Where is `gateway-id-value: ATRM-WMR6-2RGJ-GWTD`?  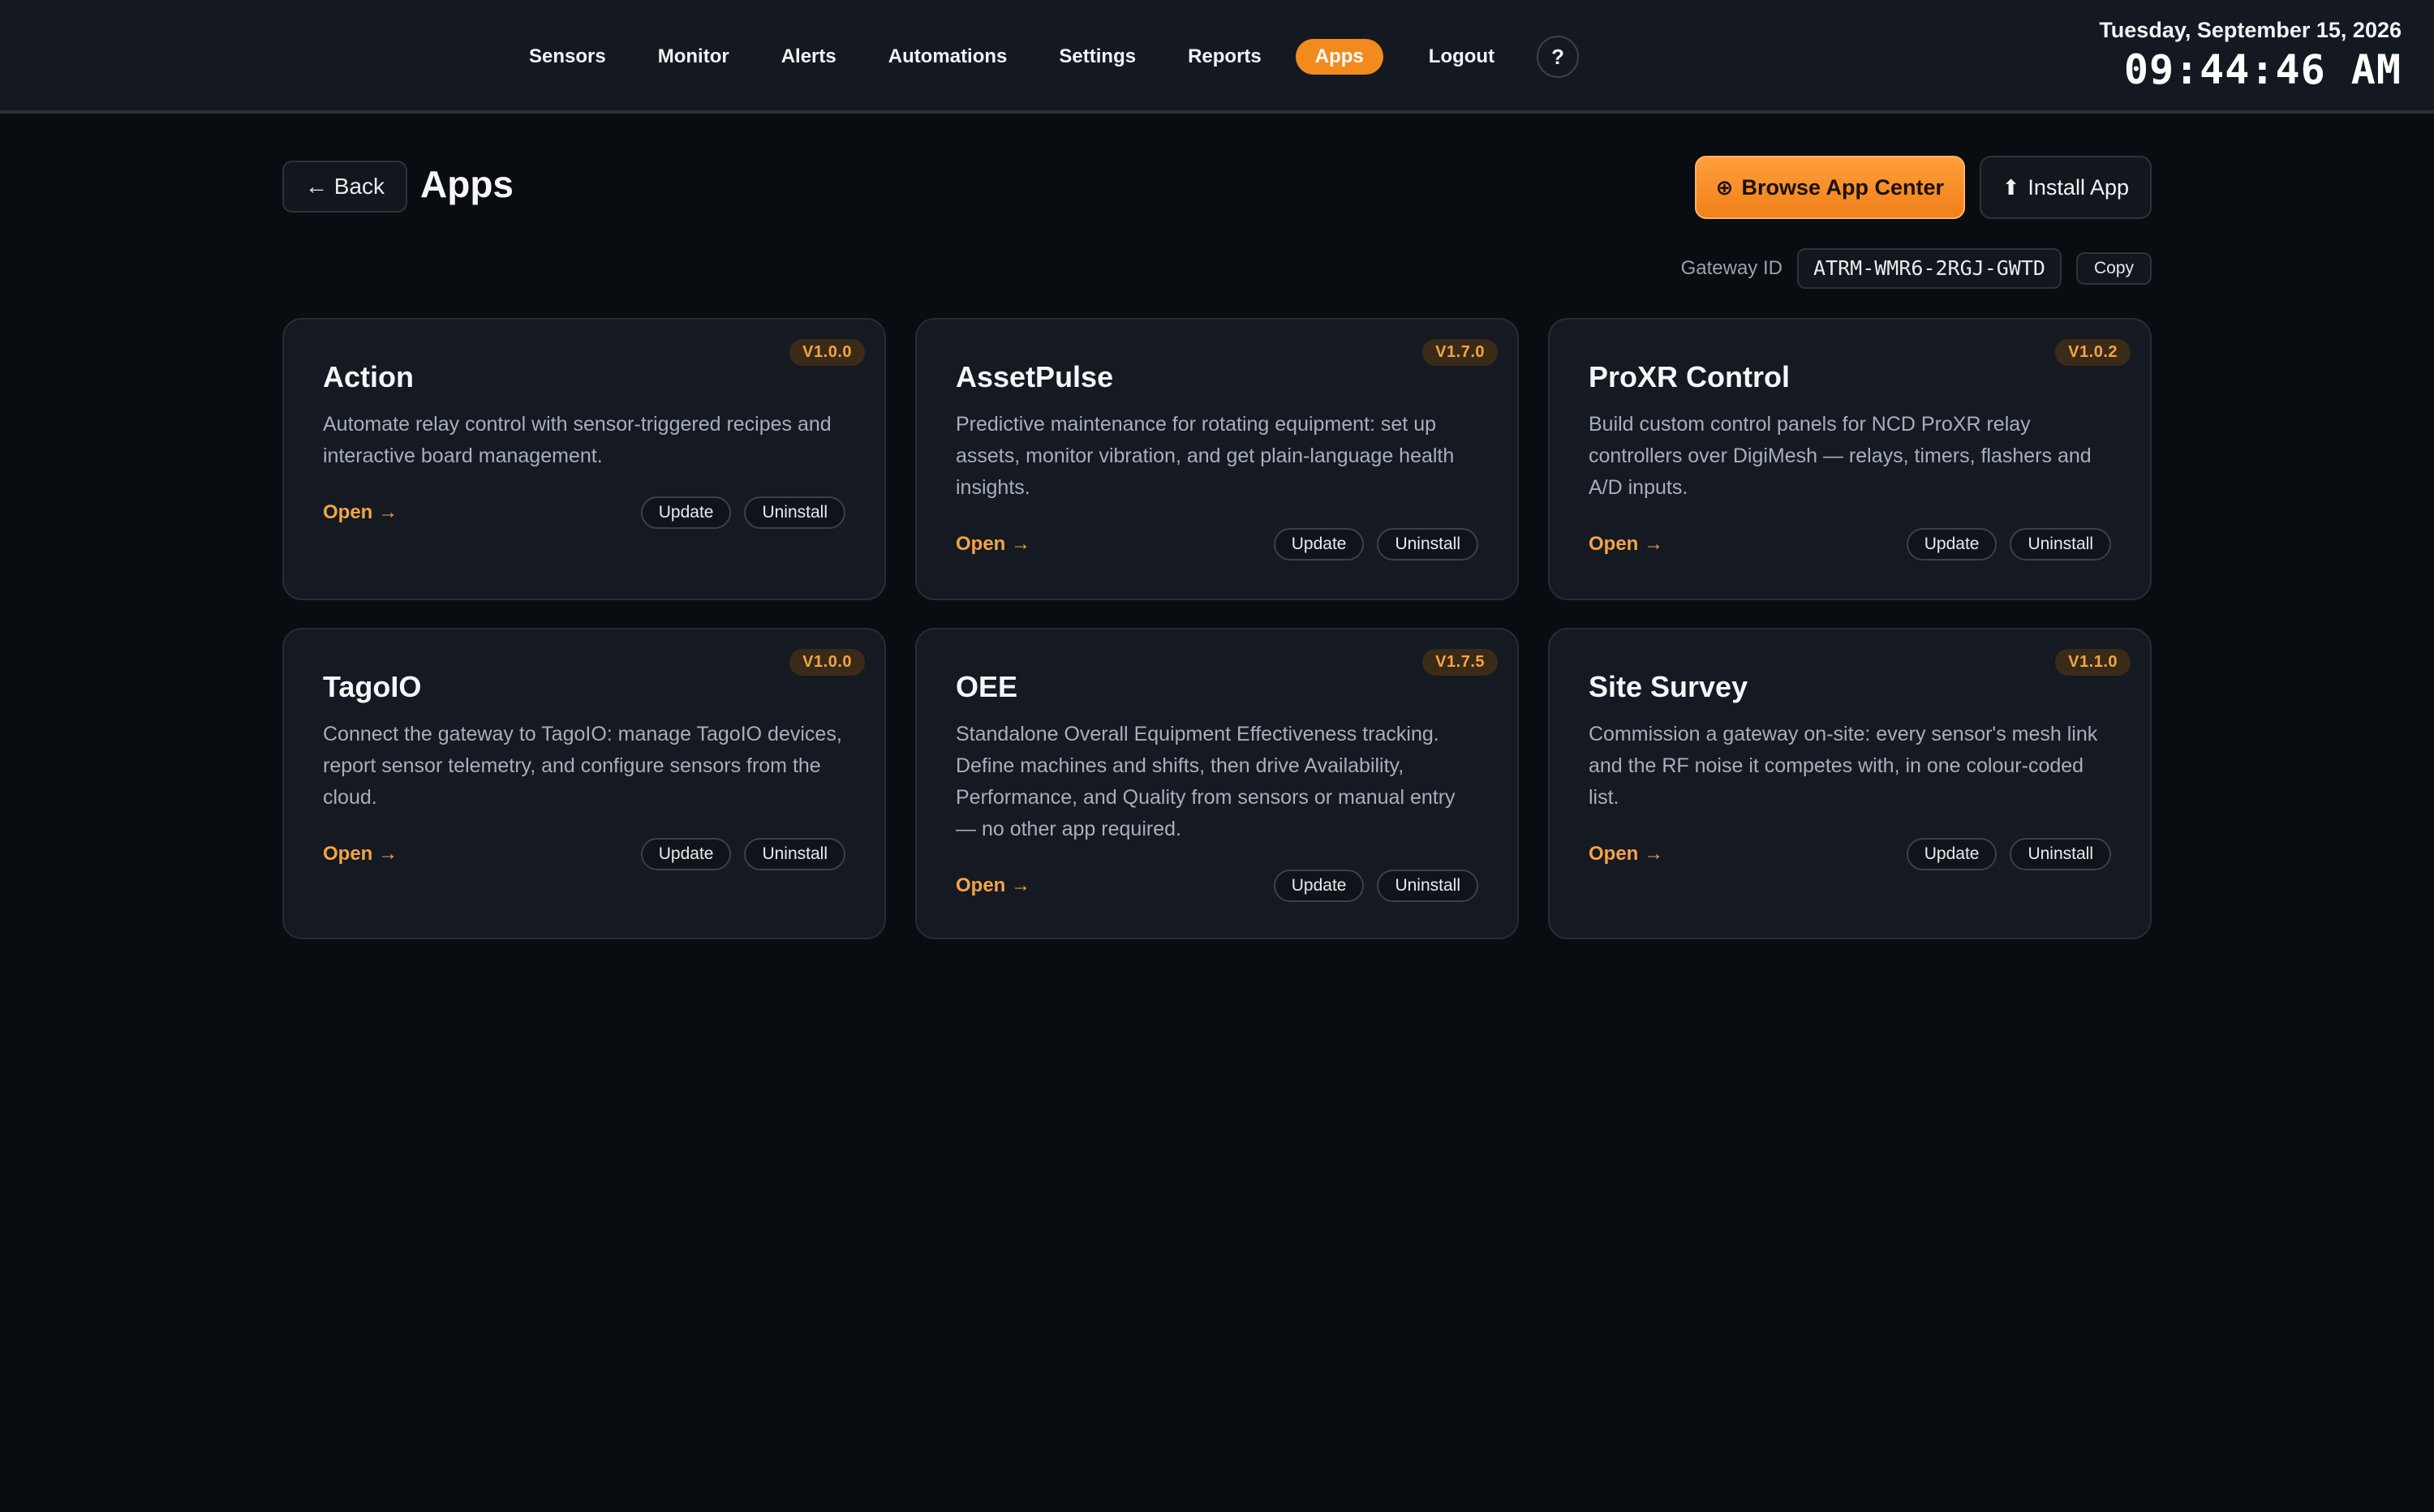 gateway-id-value: ATRM-WMR6-2RGJ-GWTD is located at coordinates (1929, 268).